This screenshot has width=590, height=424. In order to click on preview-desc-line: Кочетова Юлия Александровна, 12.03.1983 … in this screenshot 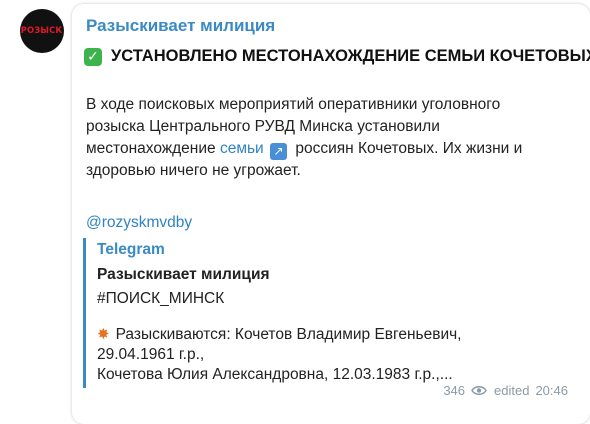, I will do `click(275, 374)`.